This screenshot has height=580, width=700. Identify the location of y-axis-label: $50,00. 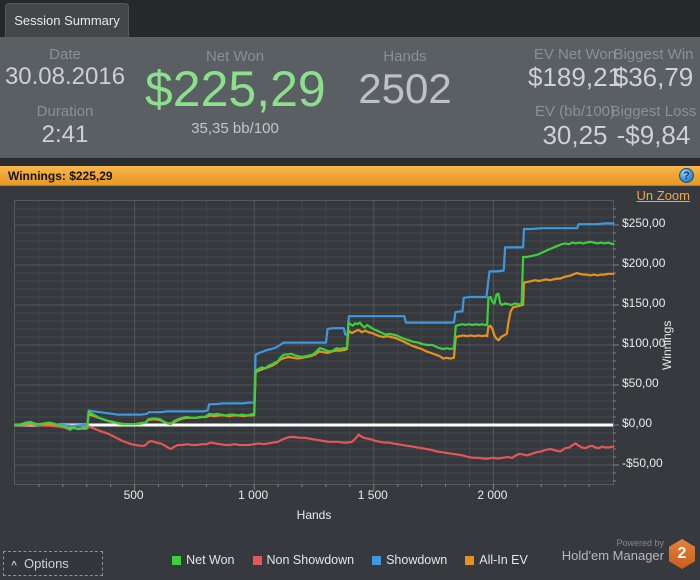
(640, 383).